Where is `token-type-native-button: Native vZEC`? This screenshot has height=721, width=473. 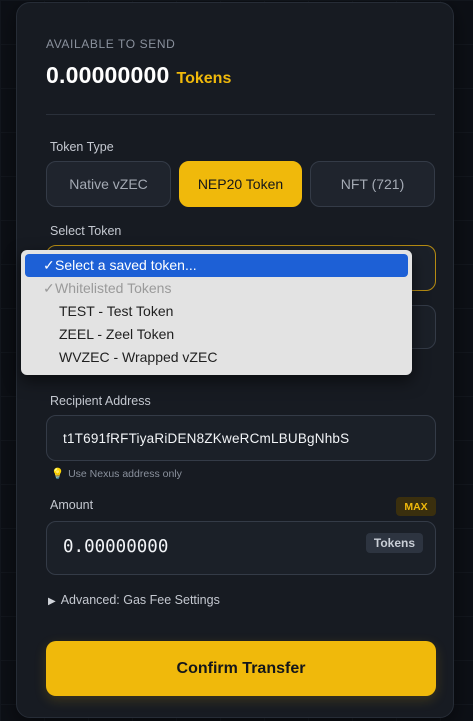 token-type-native-button: Native vZEC is located at coordinates (108, 184).